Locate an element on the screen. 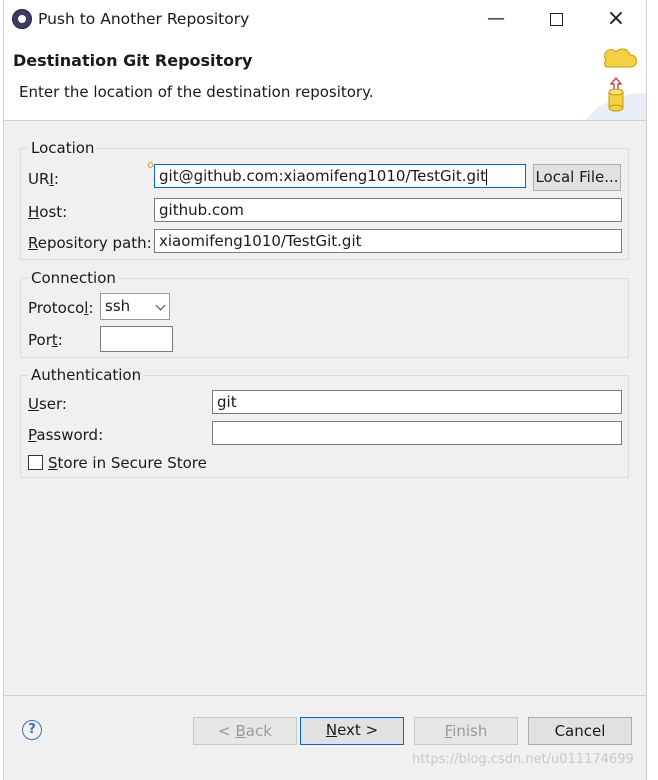 The width and height of the screenshot is (658, 780). next-button: Next > is located at coordinates (352, 731).